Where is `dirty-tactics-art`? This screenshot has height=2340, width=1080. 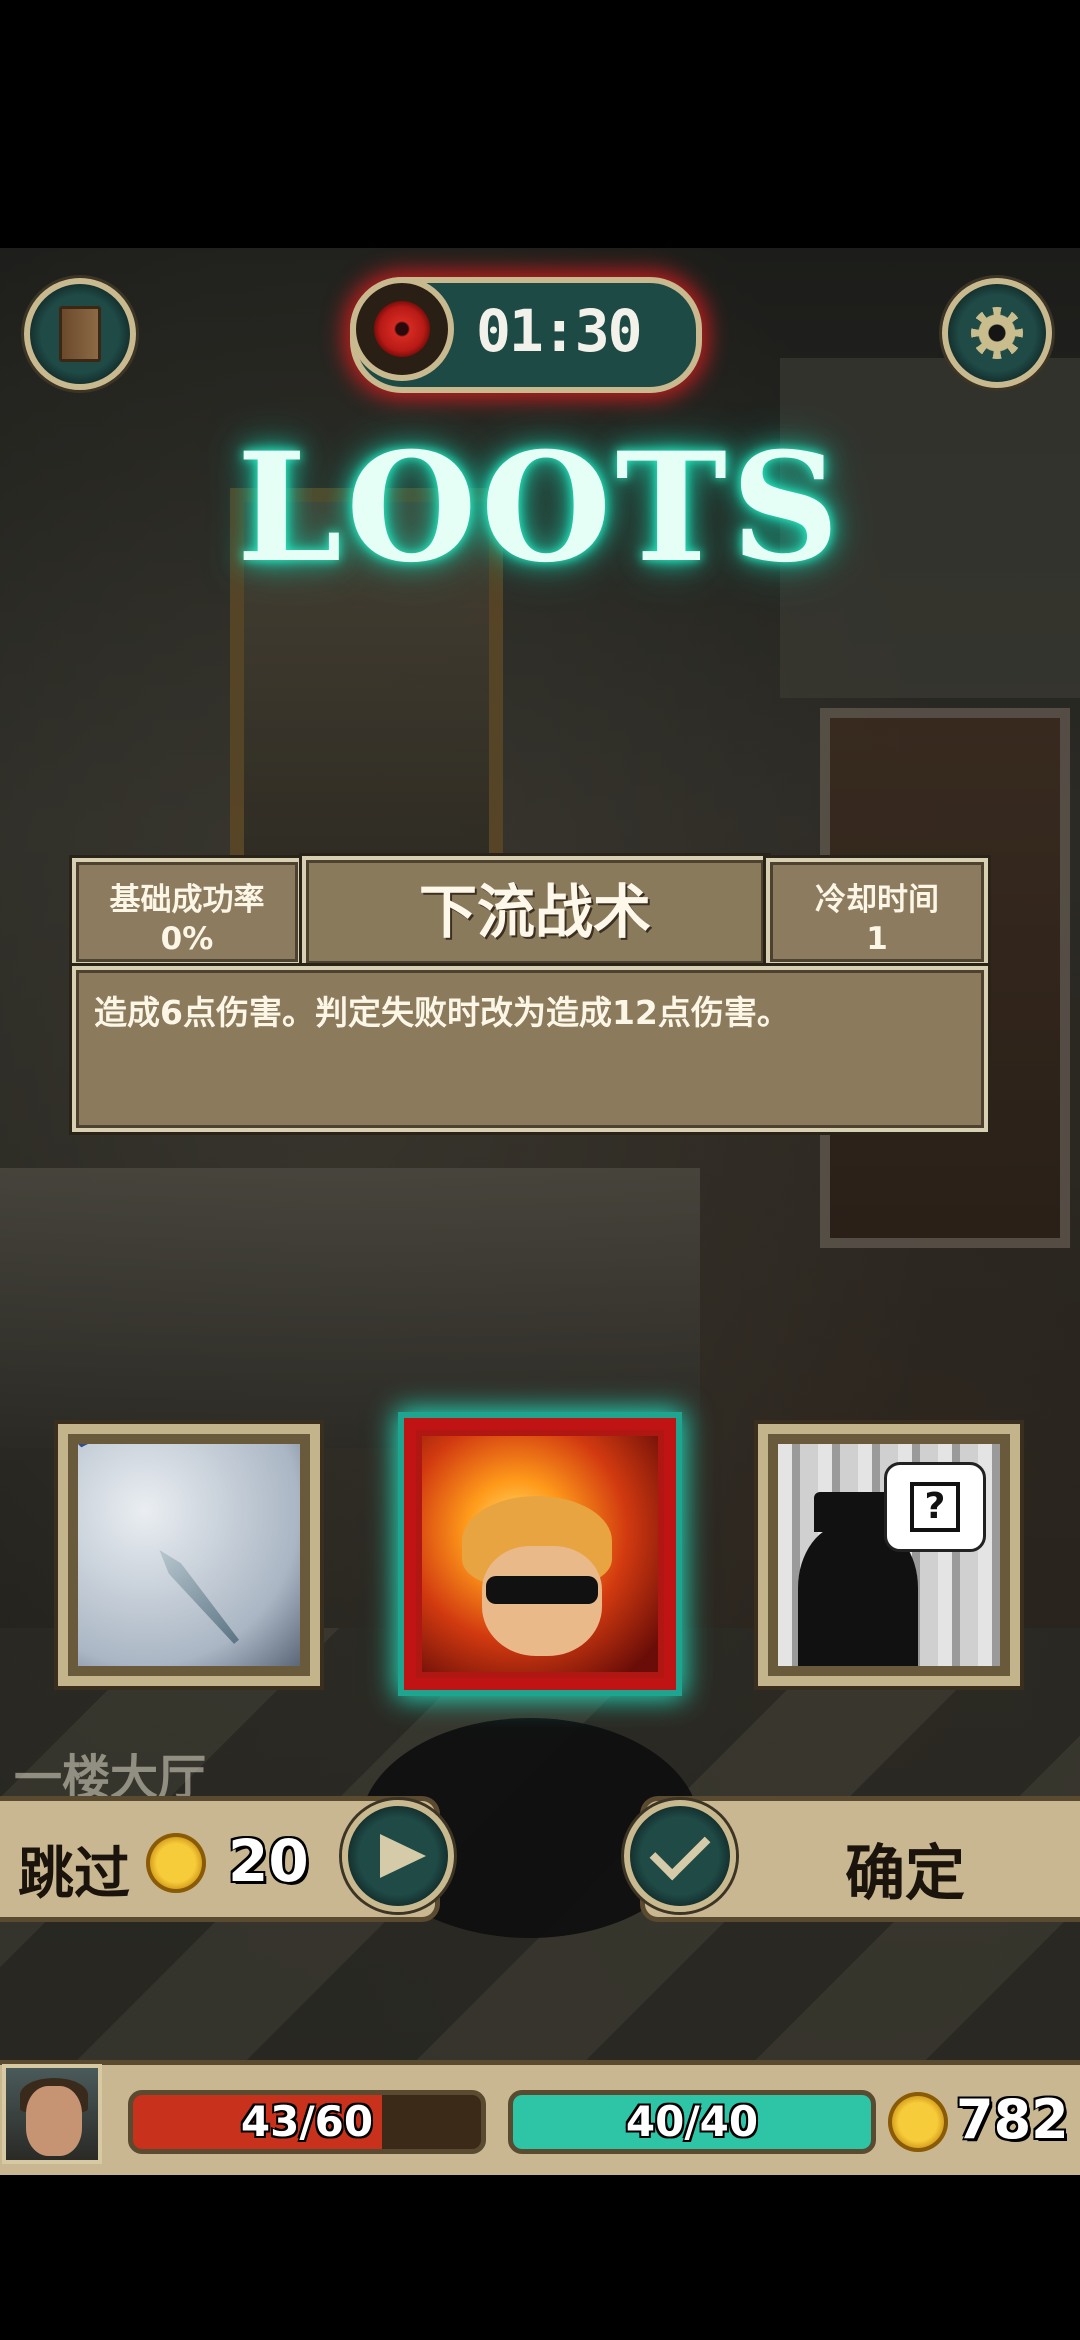 dirty-tactics-art is located at coordinates (540, 1554).